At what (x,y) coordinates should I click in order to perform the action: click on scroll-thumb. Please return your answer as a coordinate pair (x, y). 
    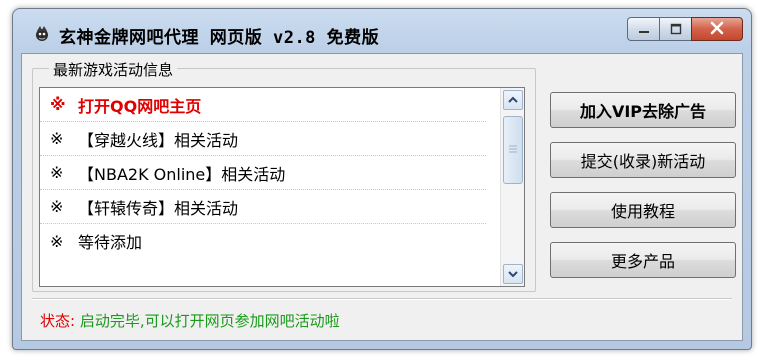
    Looking at the image, I should click on (513, 150).